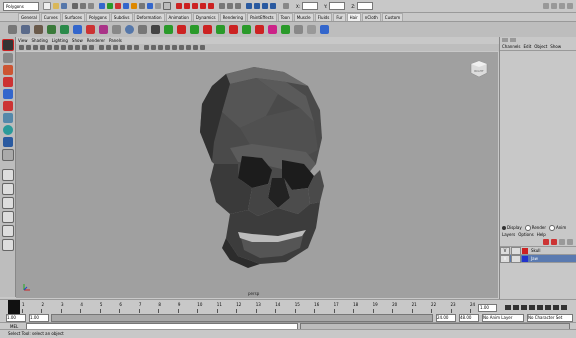  I want to click on shelf-tab-ncloth: nCloth, so click(371, 17).